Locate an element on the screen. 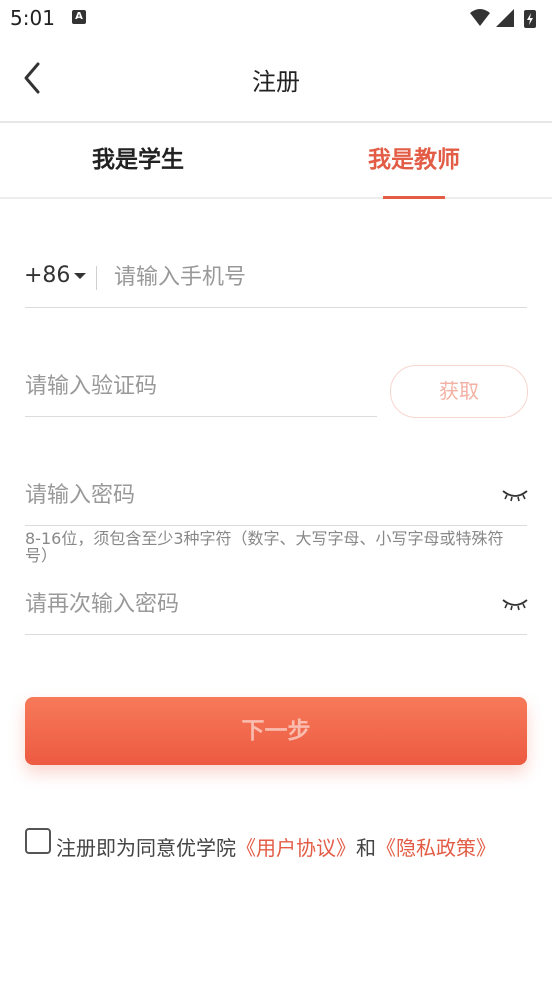  dropdown-caret-icon is located at coordinates (80, 276).